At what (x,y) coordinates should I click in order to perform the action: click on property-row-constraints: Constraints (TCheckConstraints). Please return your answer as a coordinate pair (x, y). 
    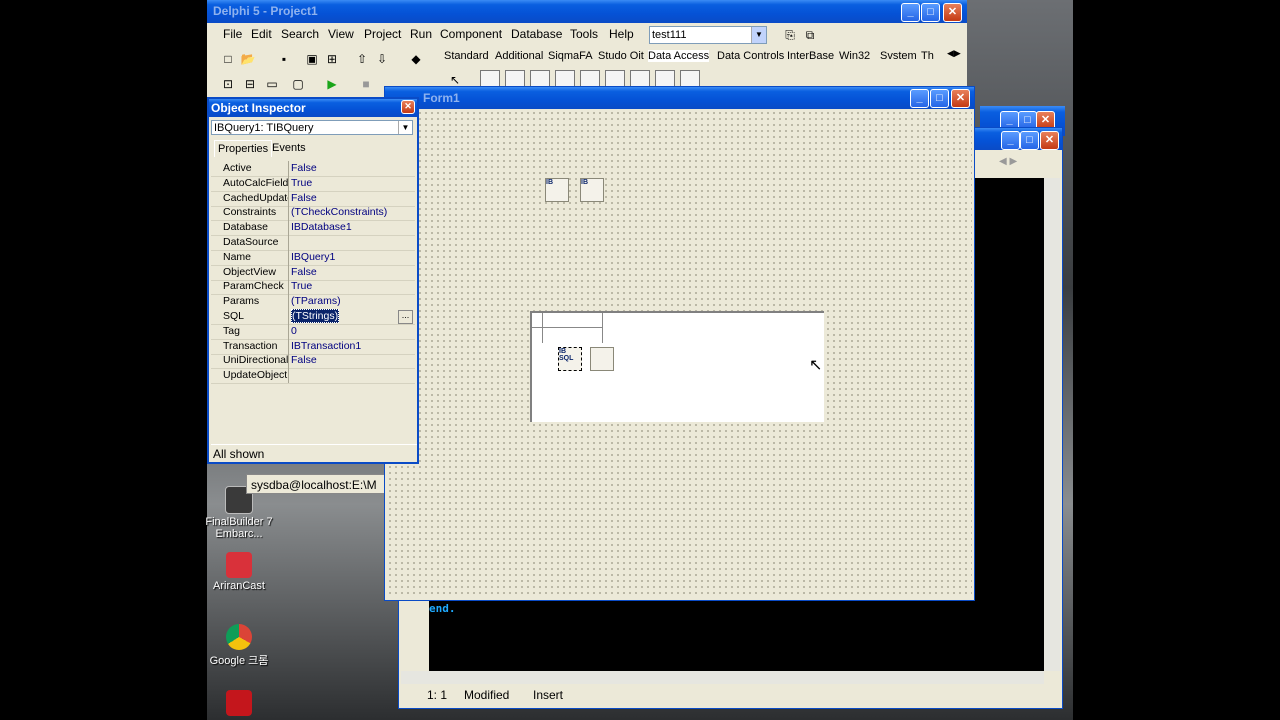
    Looking at the image, I should click on (313, 213).